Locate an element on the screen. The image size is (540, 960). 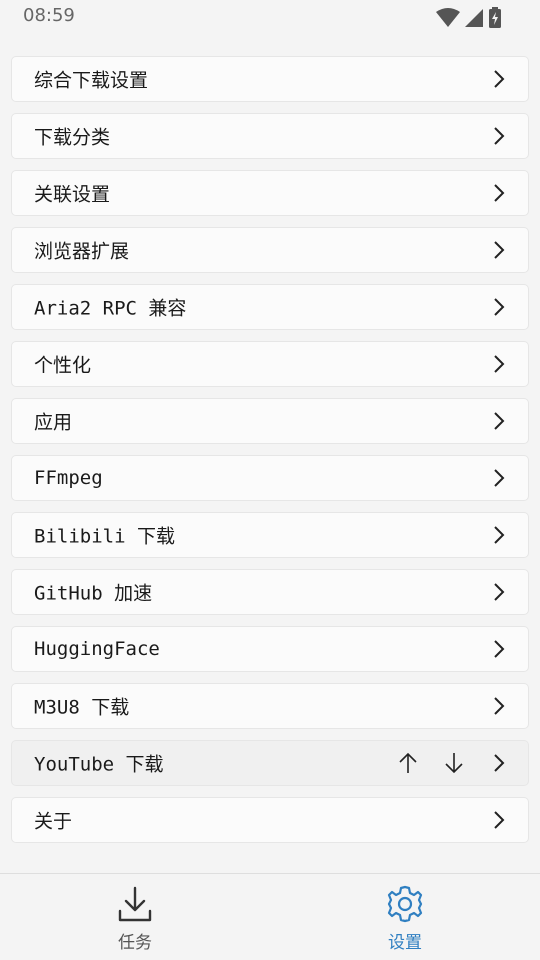
nav-tasks: 任务 is located at coordinates (135, 917).